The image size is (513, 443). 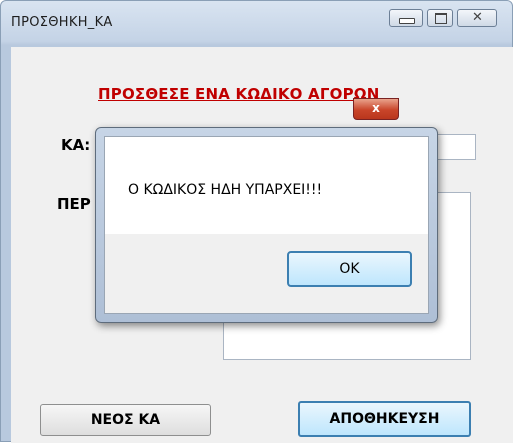 I want to click on close-icon: ✕, so click(x=477, y=17).